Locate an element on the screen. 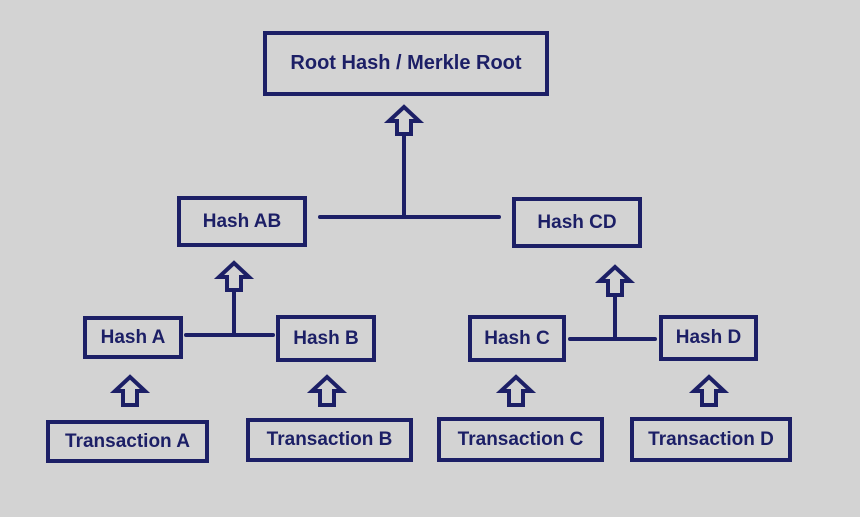 Image resolution: width=860 pixels, height=517 pixels. transaction-b-label: Transaction B is located at coordinates (329, 439).